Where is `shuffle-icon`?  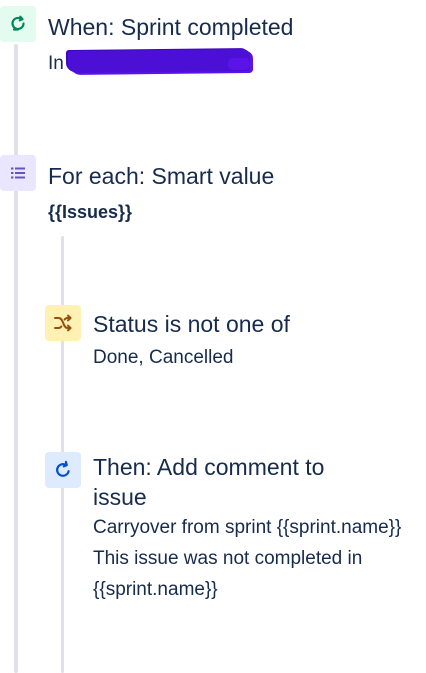 shuffle-icon is located at coordinates (63, 323).